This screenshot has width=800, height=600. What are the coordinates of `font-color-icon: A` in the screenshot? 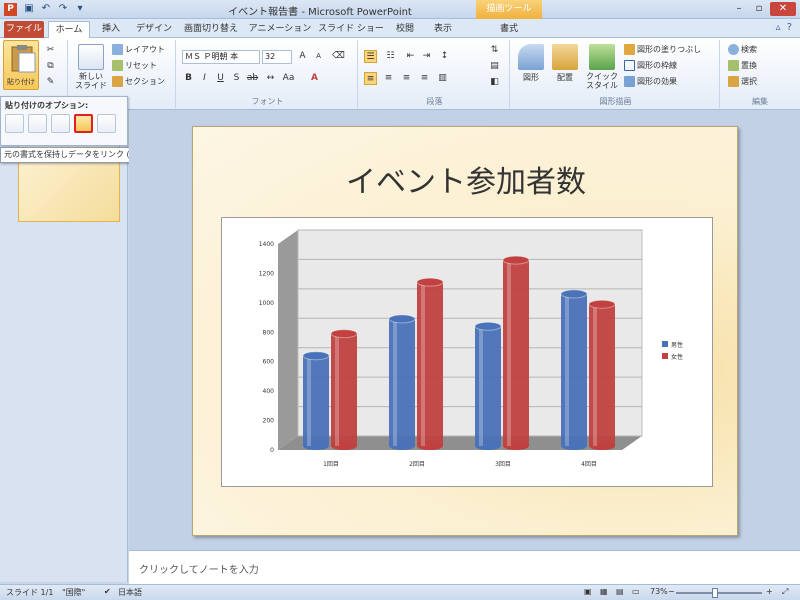 It's located at (314, 78).